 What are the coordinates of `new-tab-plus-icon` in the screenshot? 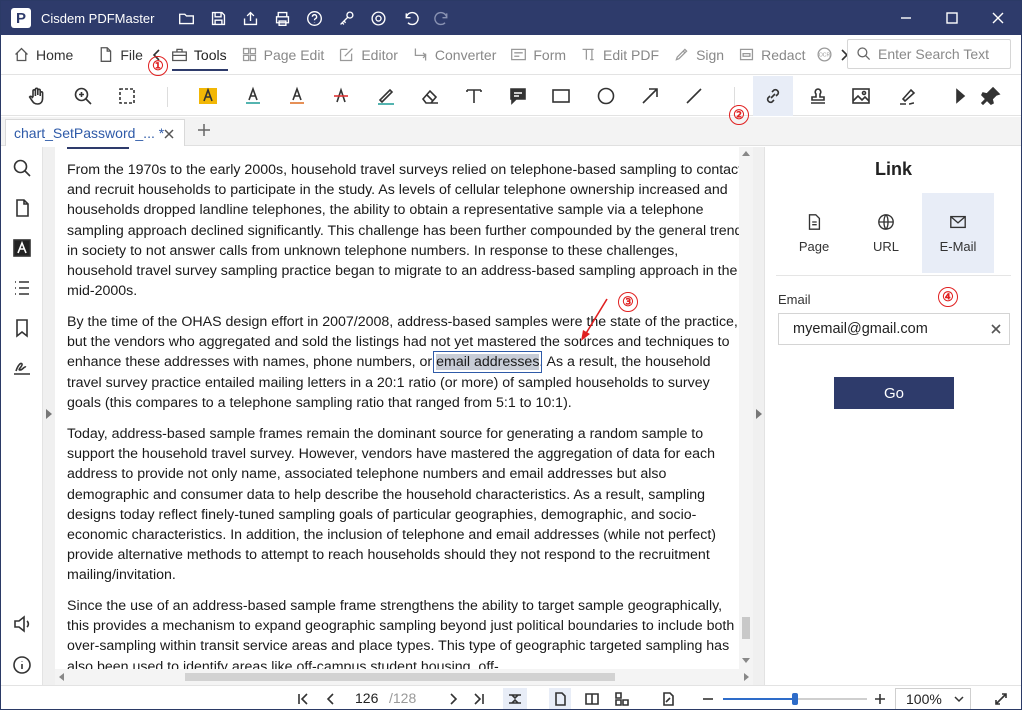 It's located at (205, 131).